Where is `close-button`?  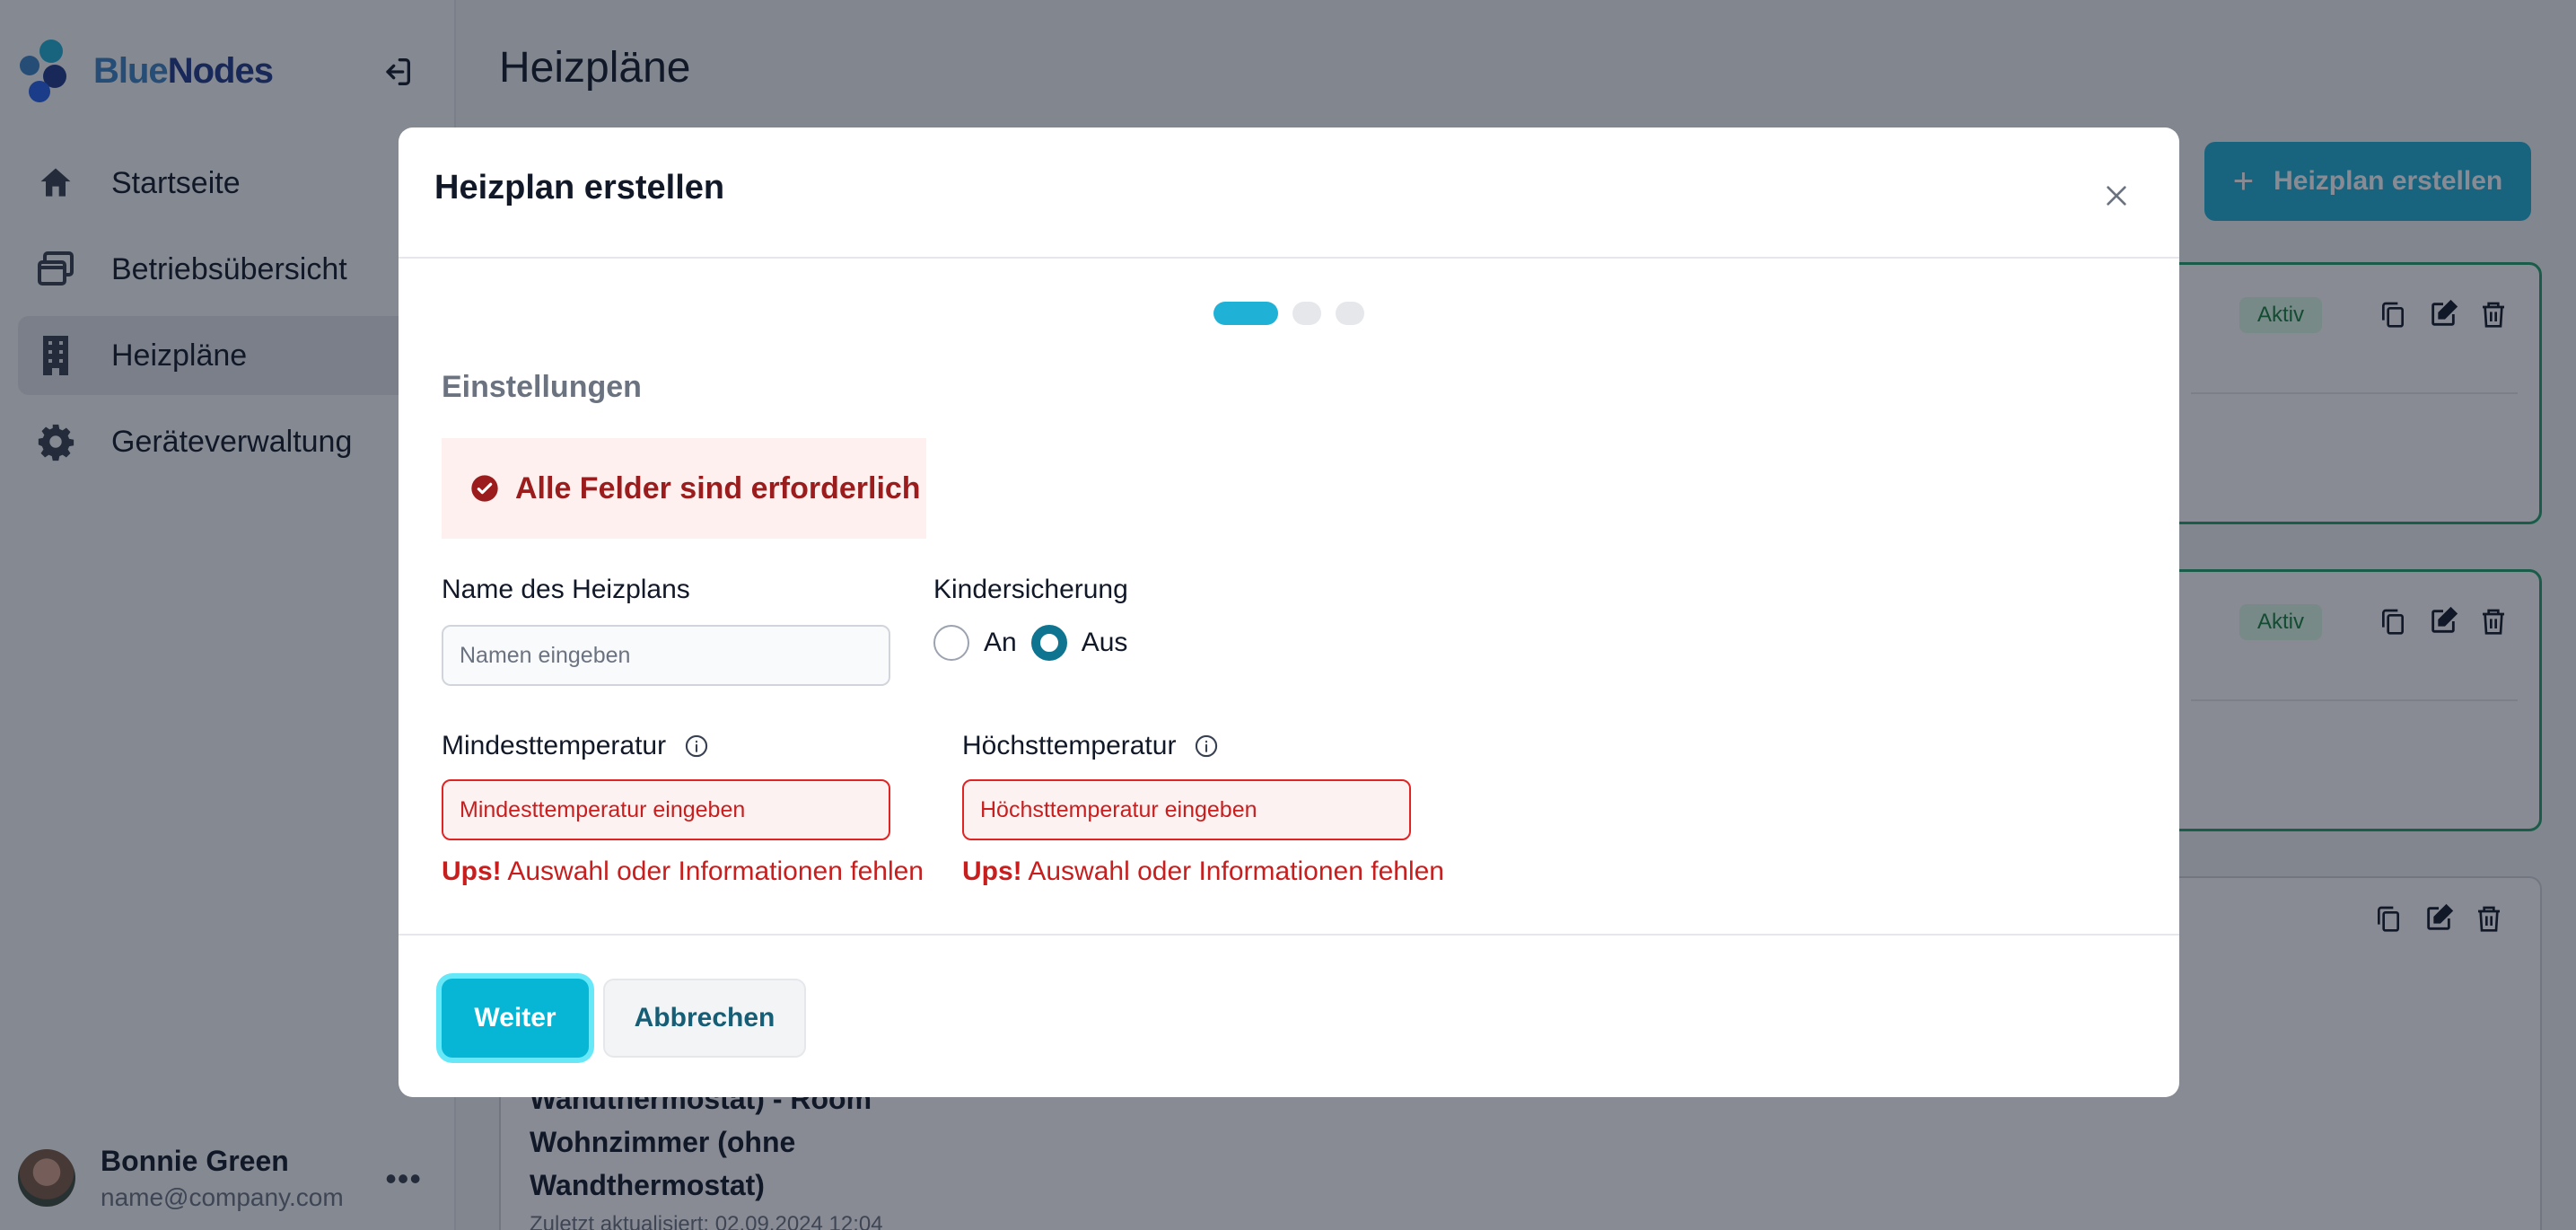 close-button is located at coordinates (2116, 195).